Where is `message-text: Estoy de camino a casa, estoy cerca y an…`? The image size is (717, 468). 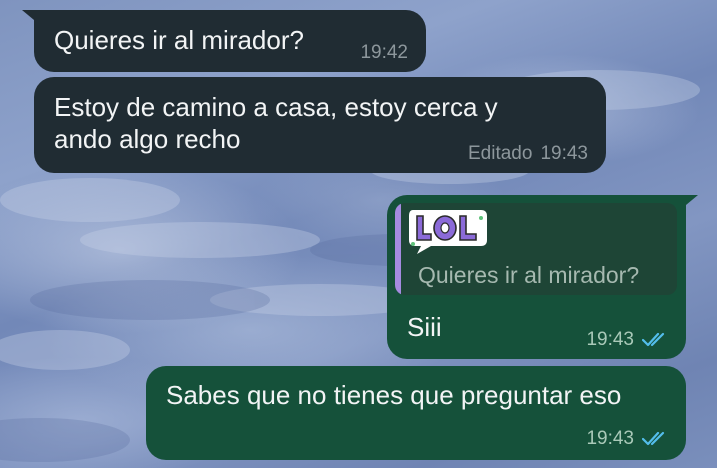
message-text: Estoy de camino a casa, estoy cerca y an… is located at coordinates (276, 123).